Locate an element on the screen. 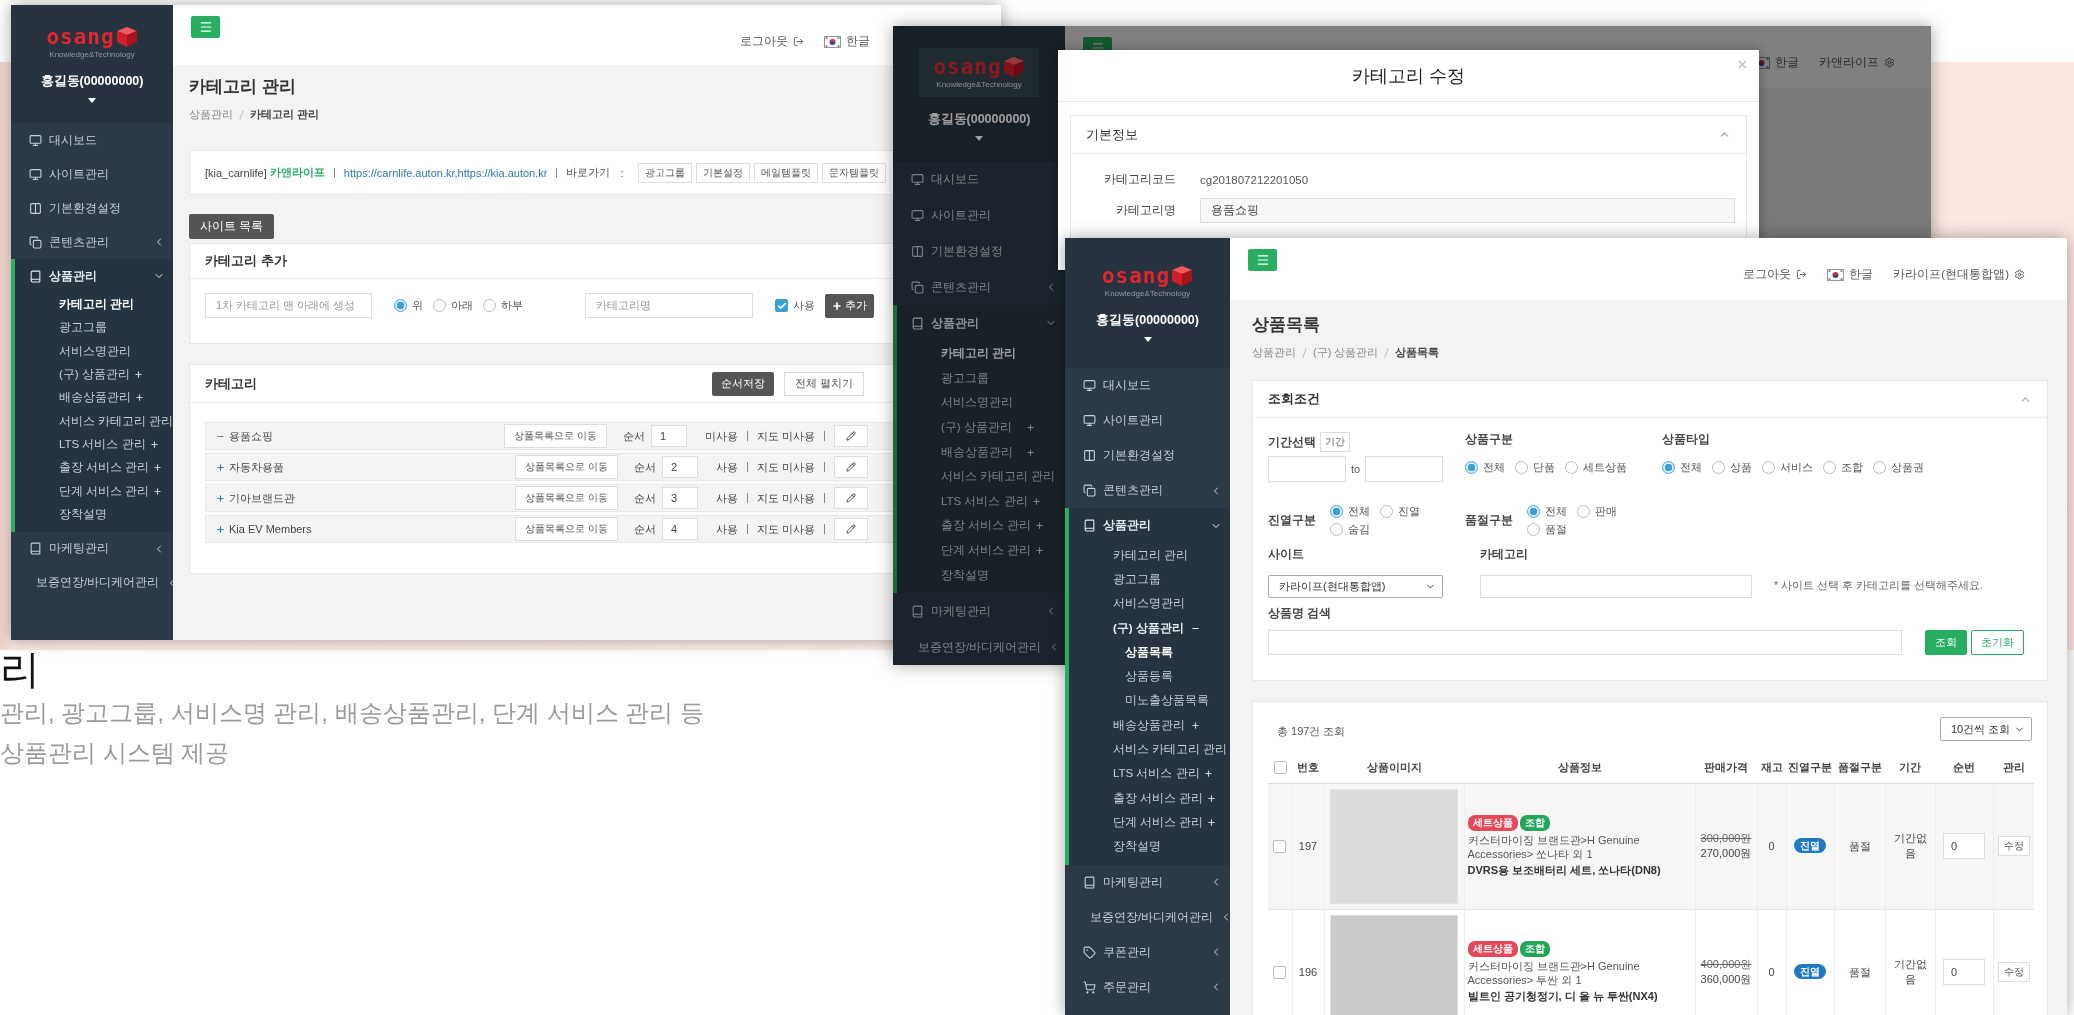 This screenshot has width=2074, height=1015. shortcut-button: 문자템플릿 is located at coordinates (853, 172).